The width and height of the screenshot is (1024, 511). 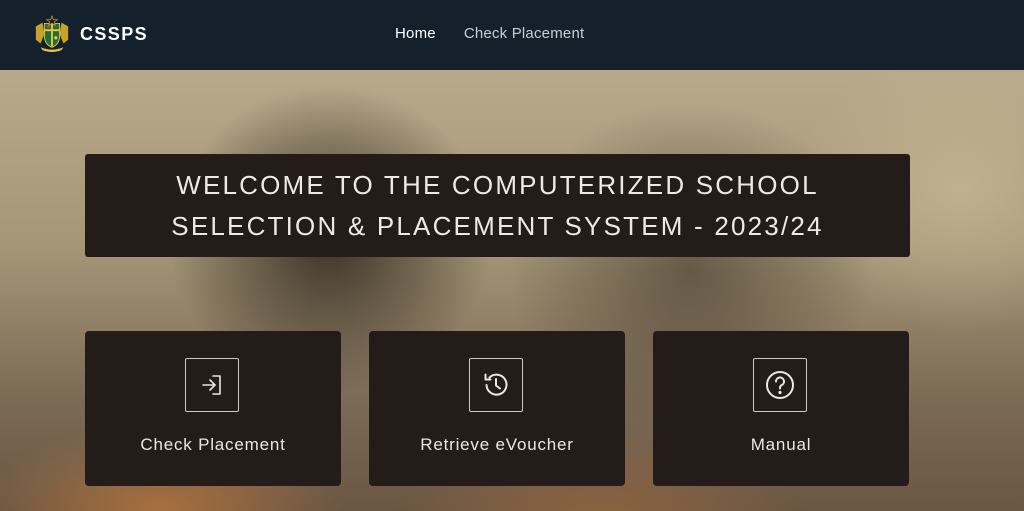 I want to click on help-circle-icon, so click(x=780, y=385).